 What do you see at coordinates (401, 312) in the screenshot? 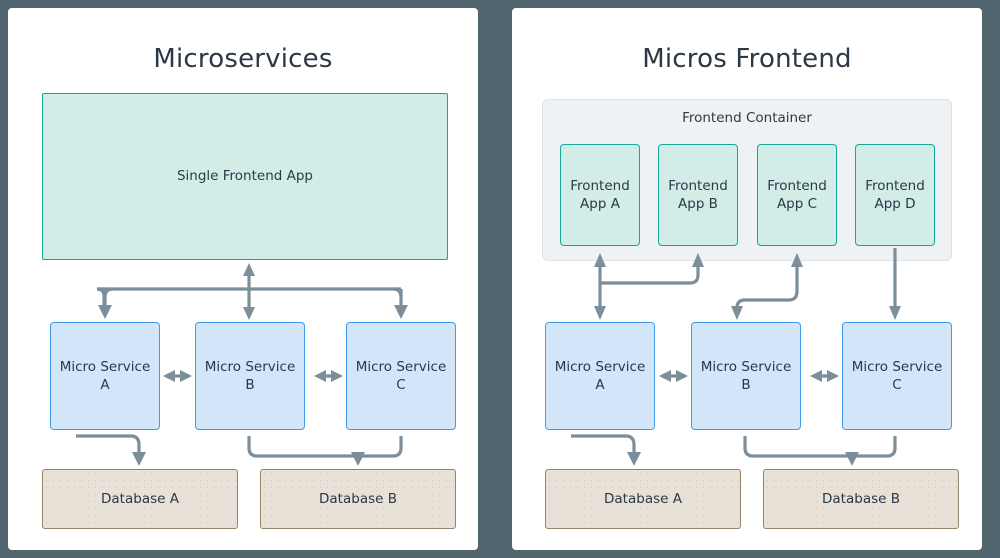
I see `arrowhead-down-servicec` at bounding box center [401, 312].